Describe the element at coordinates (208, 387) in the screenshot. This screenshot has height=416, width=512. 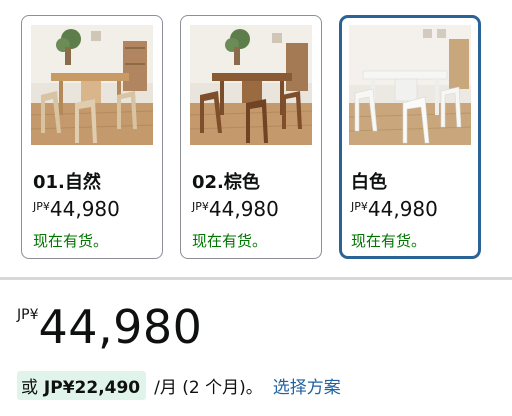
I see `installment-period: /月 (2 个月)。` at that location.